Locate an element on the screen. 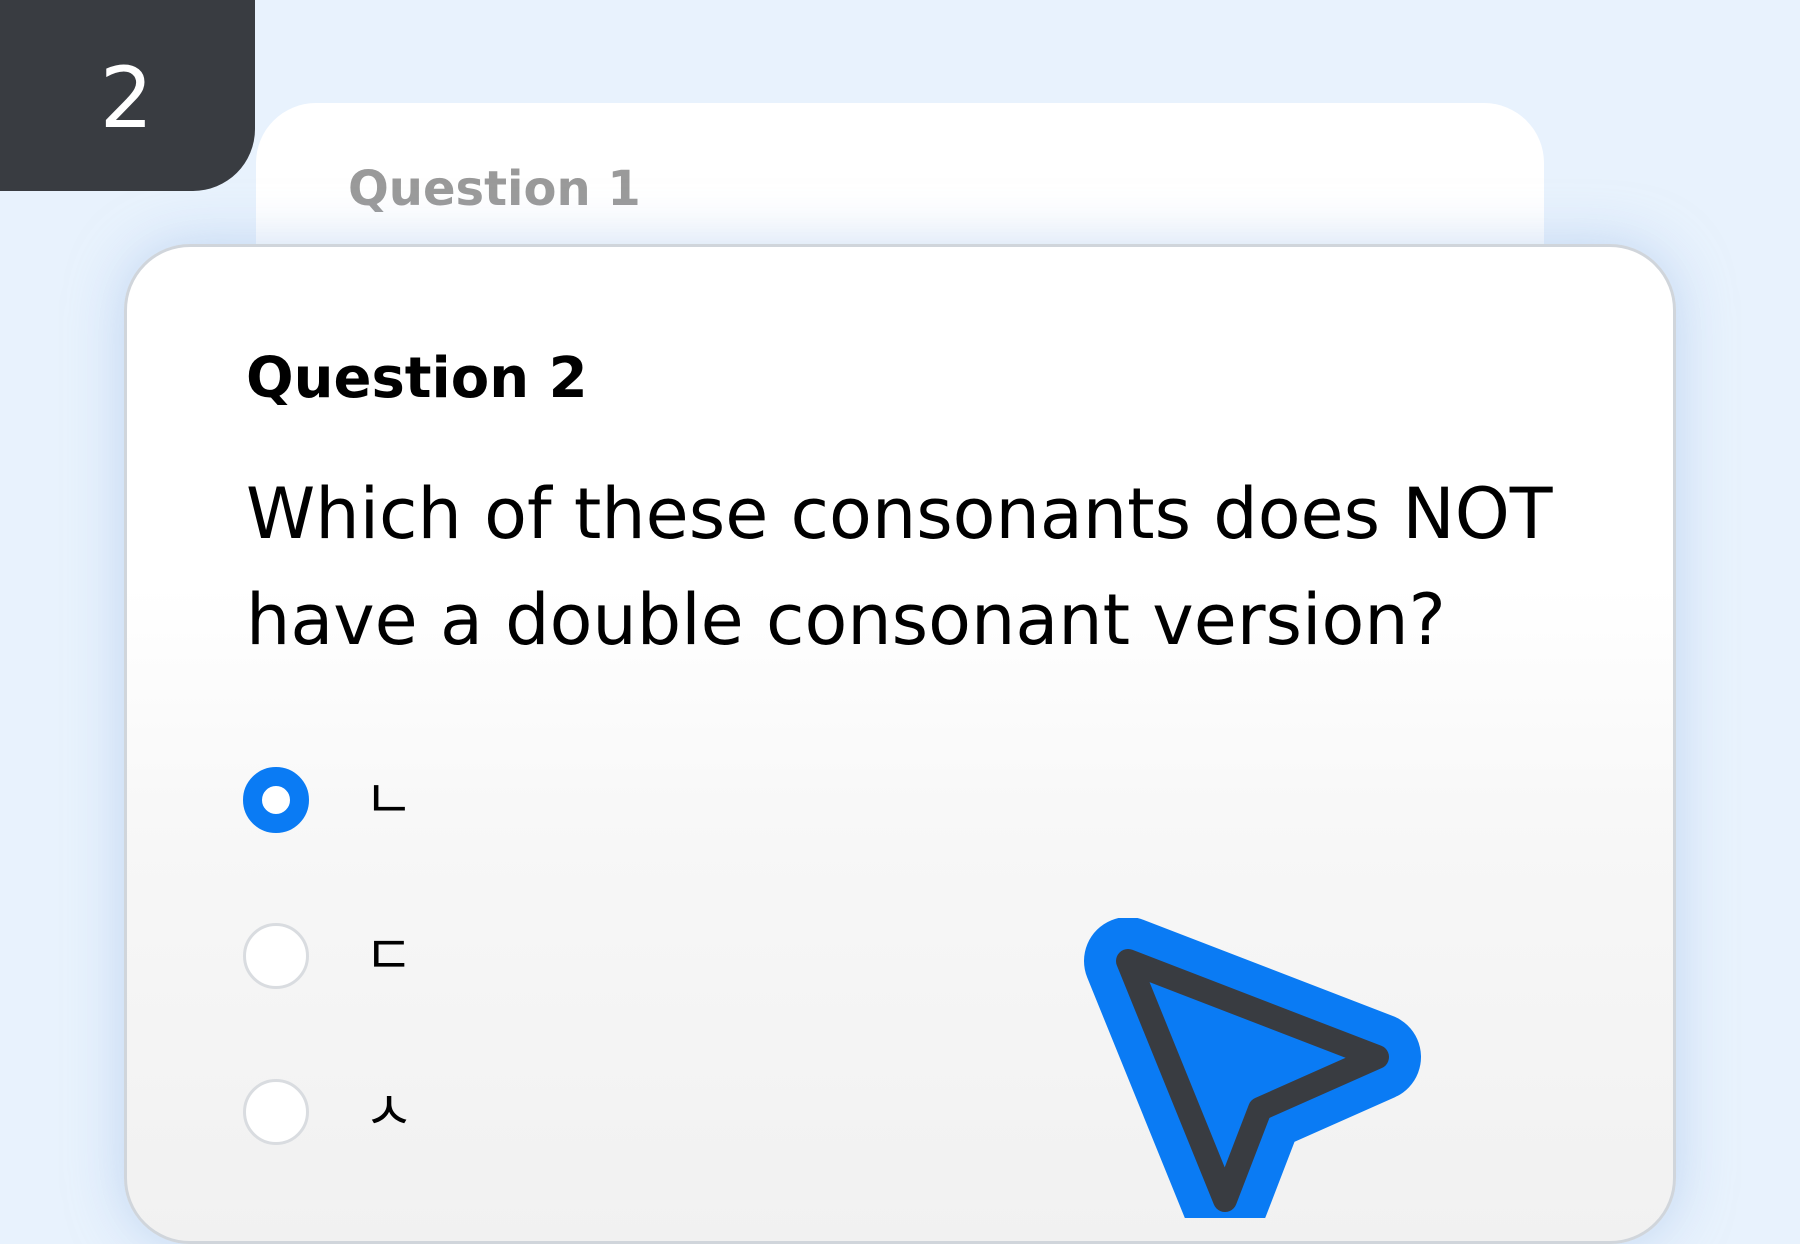  answer-option-2: ㄷ is located at coordinates (363, 956).